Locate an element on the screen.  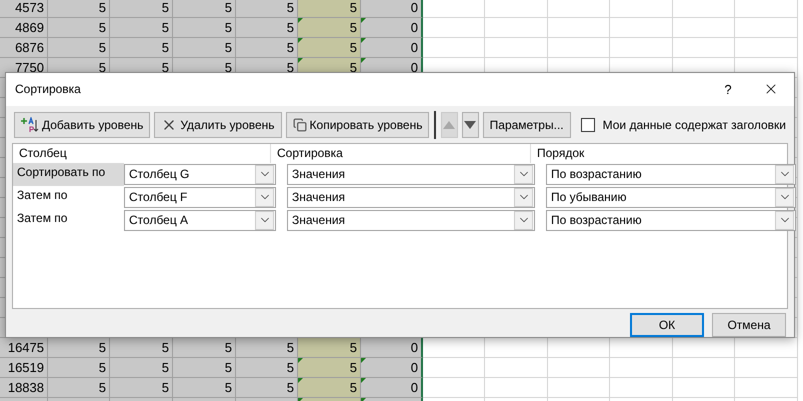
order-select: По убыванию is located at coordinates (671, 197).